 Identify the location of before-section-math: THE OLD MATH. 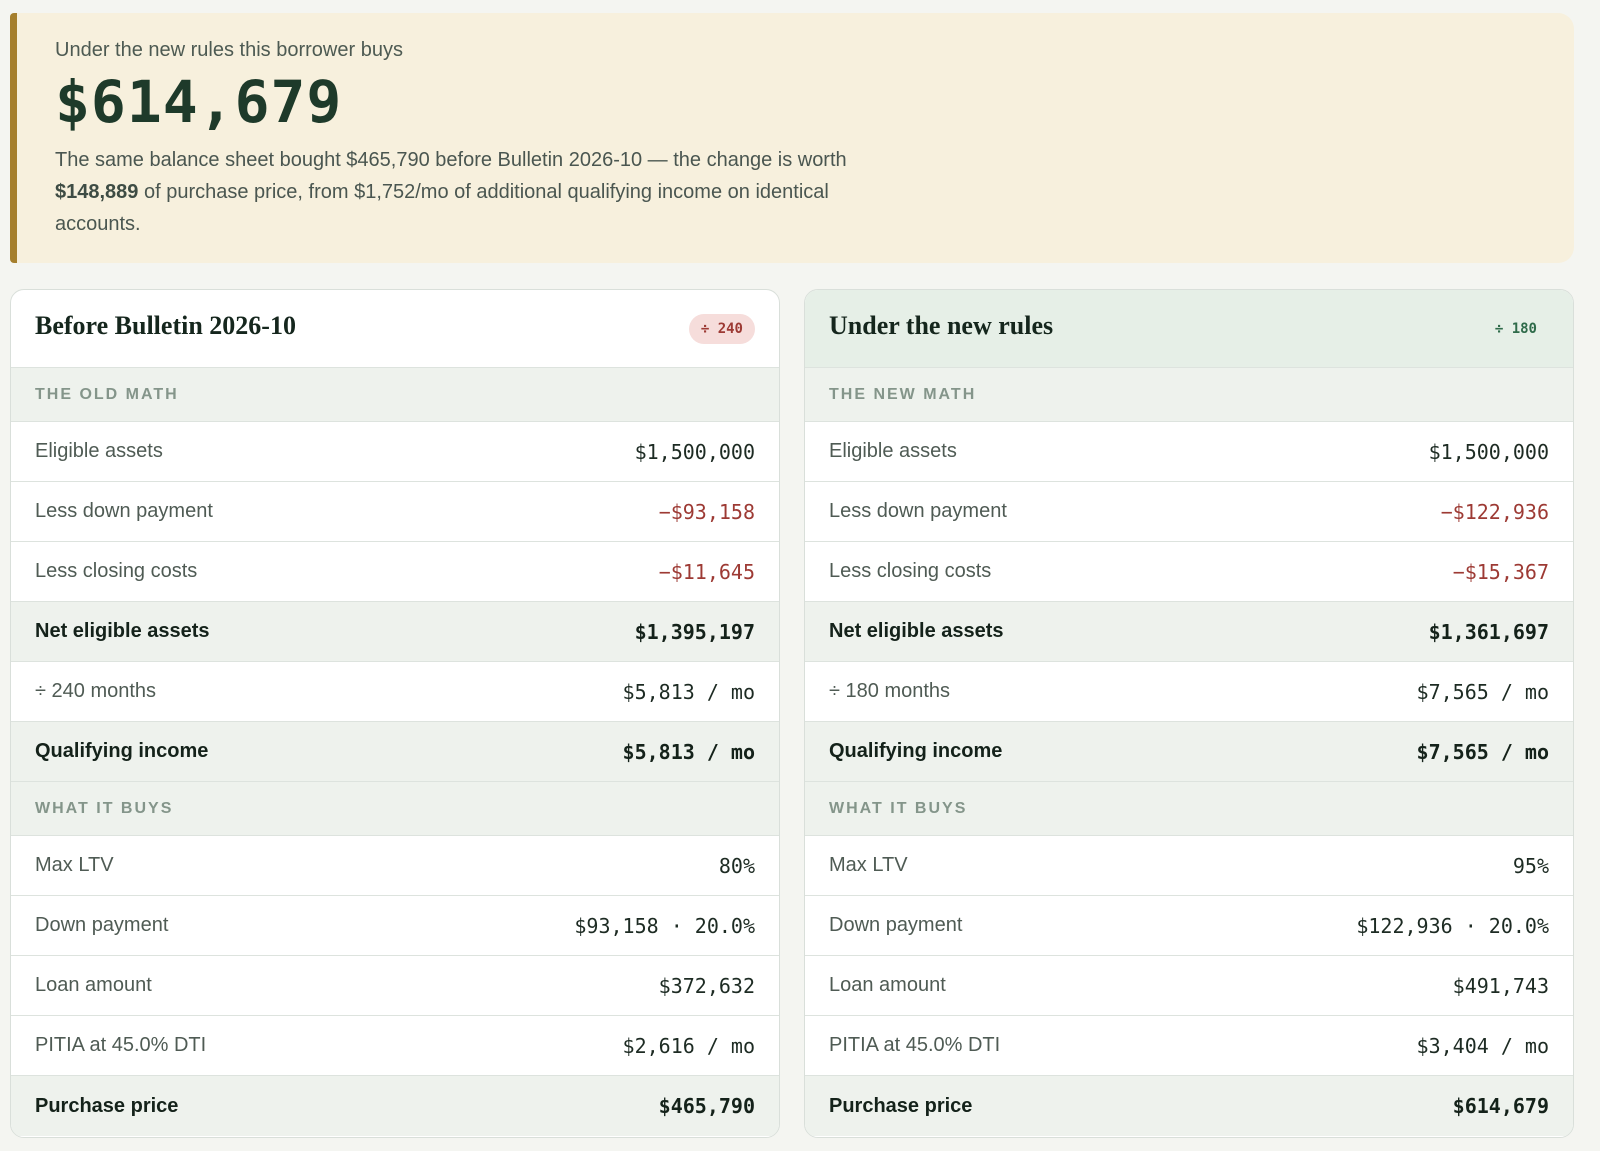
(395, 395).